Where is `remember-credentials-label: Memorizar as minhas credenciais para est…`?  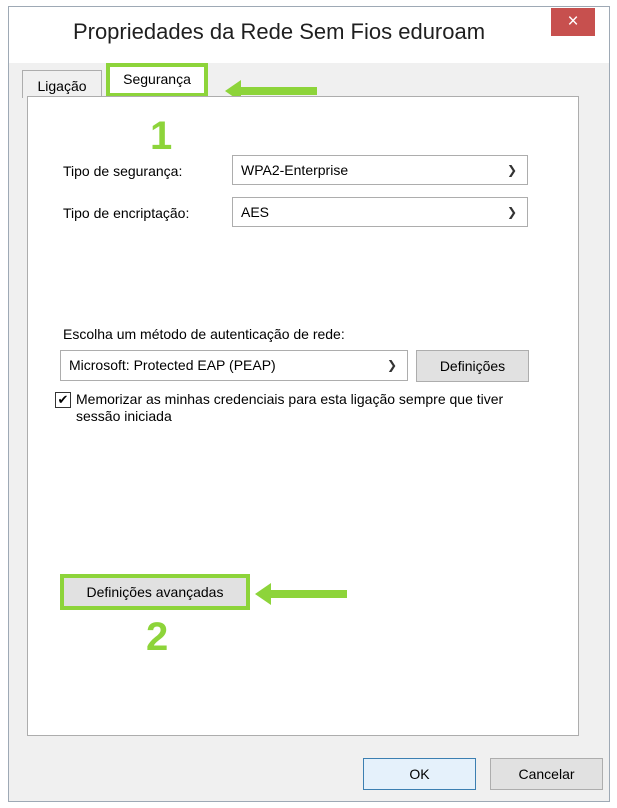
remember-credentials-label: Memorizar as minhas credenciais para est… is located at coordinates (290, 407).